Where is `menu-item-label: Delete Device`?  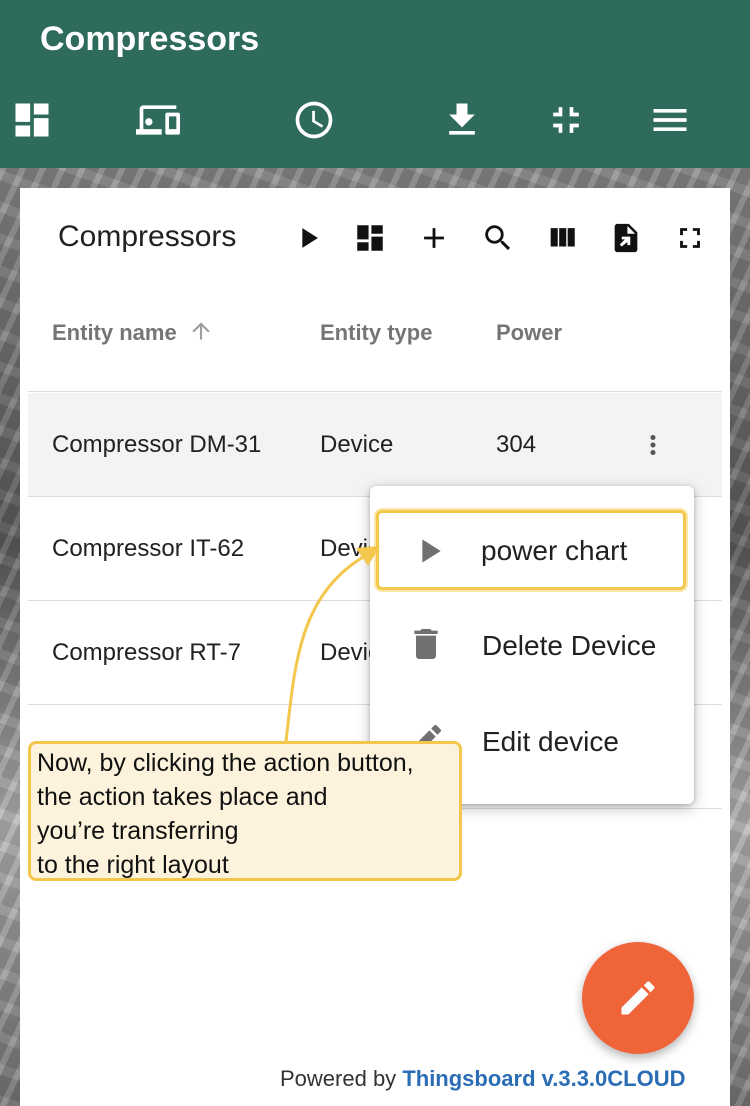 menu-item-label: Delete Device is located at coordinates (569, 645).